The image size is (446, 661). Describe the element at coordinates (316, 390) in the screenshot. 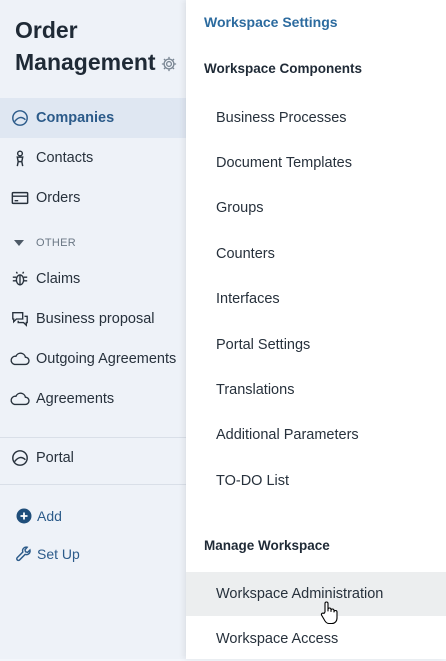

I see `menu-item-translations: Translations` at that location.